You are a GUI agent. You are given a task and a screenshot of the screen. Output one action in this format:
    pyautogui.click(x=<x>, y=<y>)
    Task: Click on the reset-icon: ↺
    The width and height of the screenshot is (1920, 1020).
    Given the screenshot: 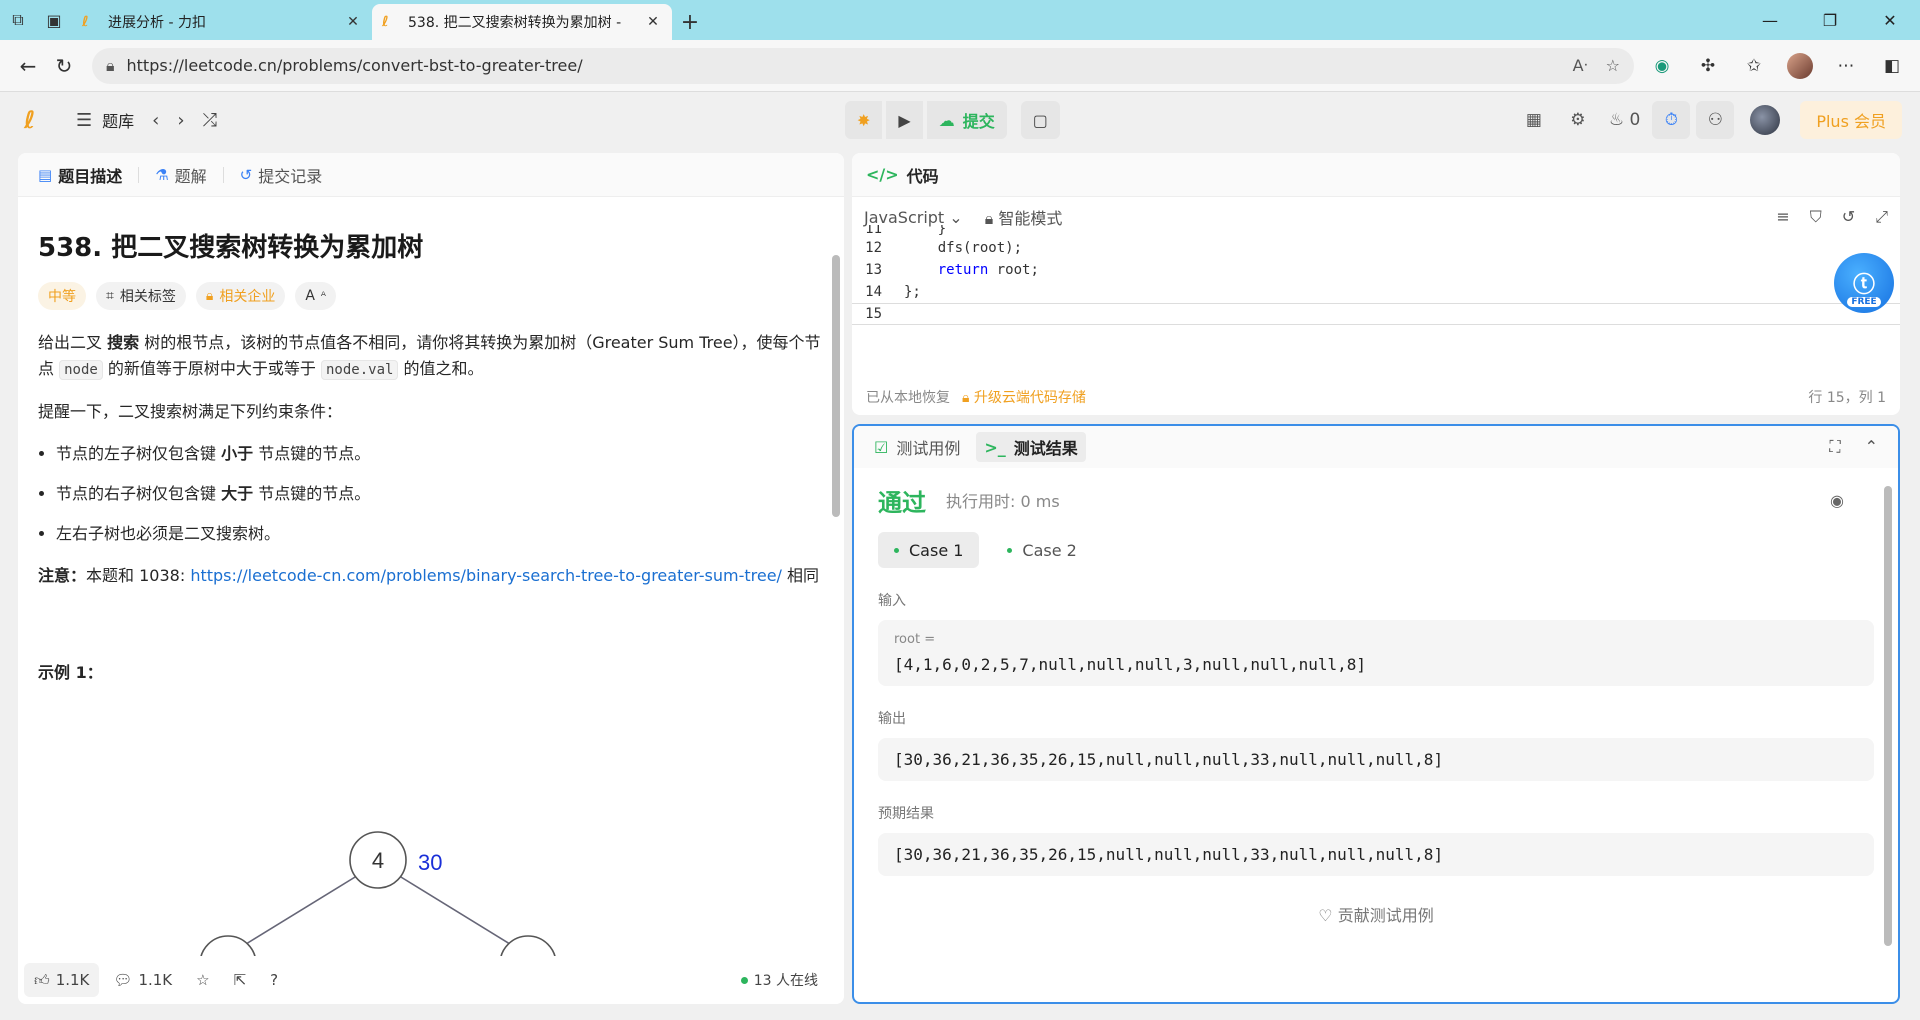 What is the action you would take?
    pyautogui.click(x=1848, y=217)
    